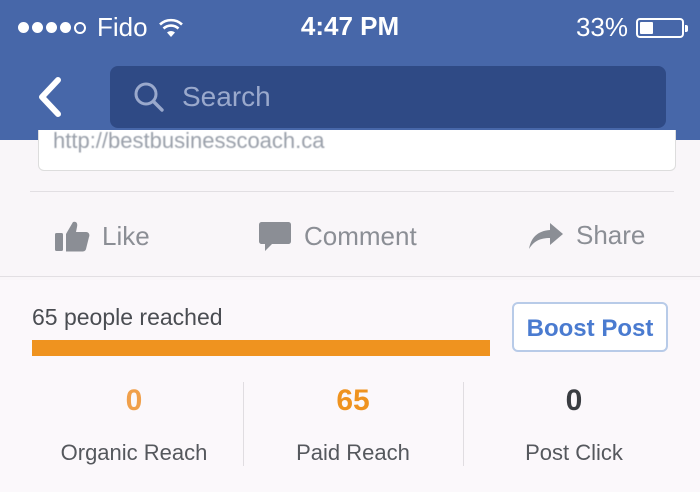 This screenshot has width=700, height=492. I want to click on battery-percent: 33%, so click(601, 27).